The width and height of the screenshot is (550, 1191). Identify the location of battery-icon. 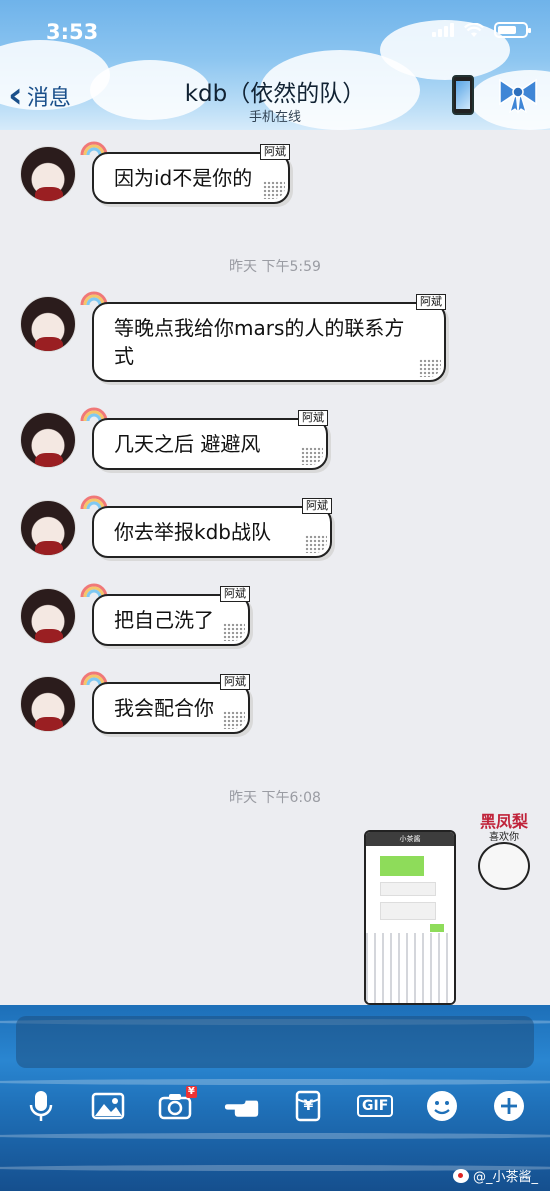
(512, 30).